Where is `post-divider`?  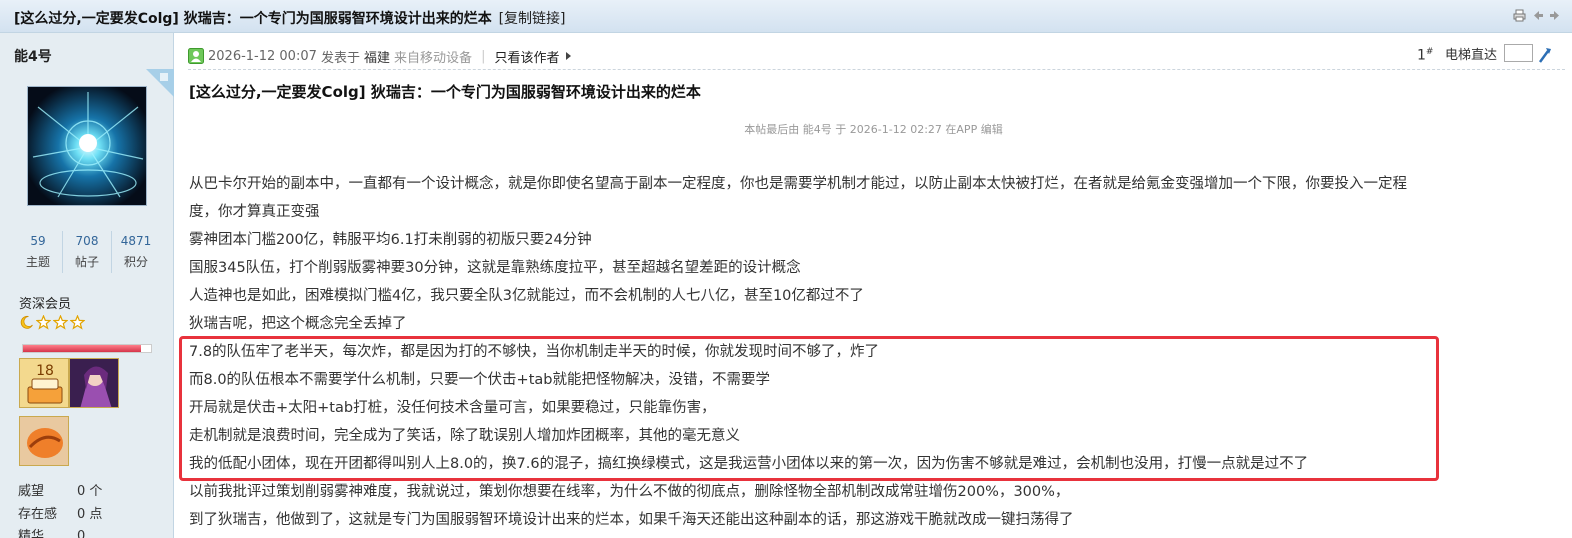 post-divider is located at coordinates (876, 69).